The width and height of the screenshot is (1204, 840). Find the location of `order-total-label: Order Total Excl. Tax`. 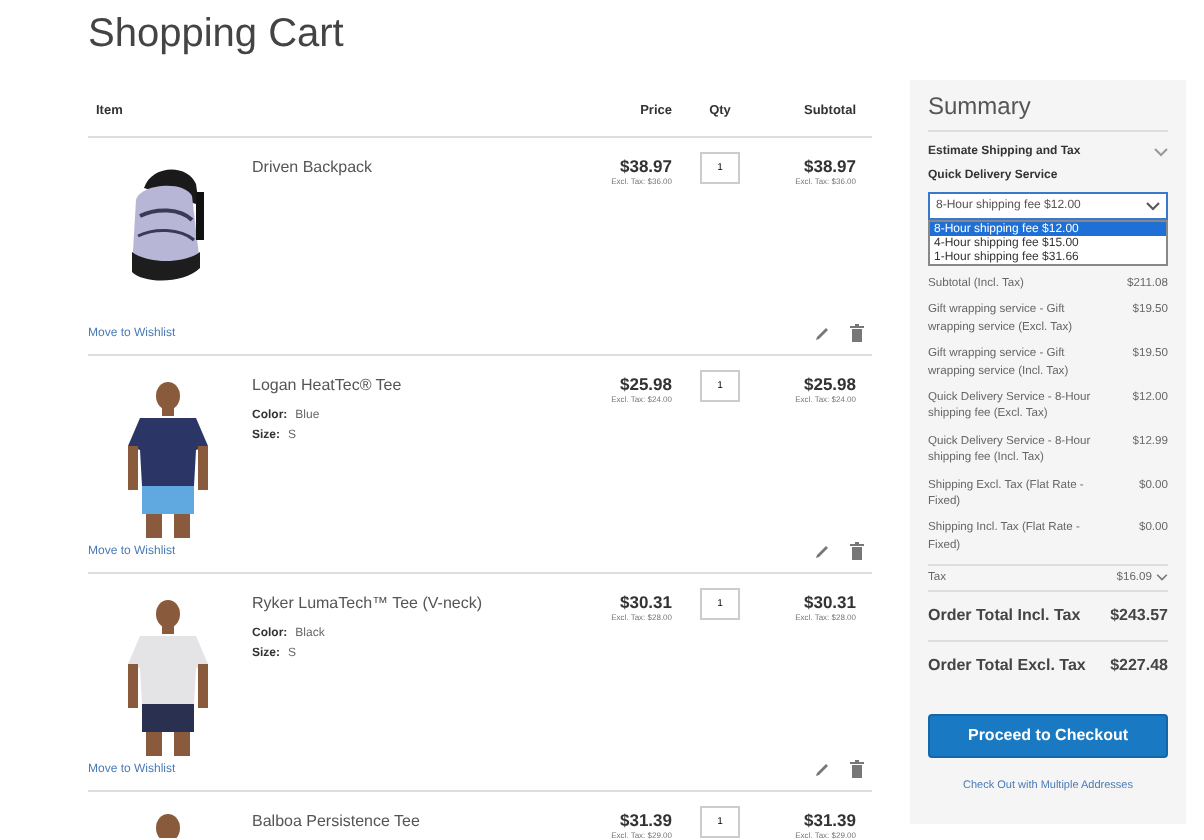

order-total-label: Order Total Excl. Tax is located at coordinates (1007, 666).